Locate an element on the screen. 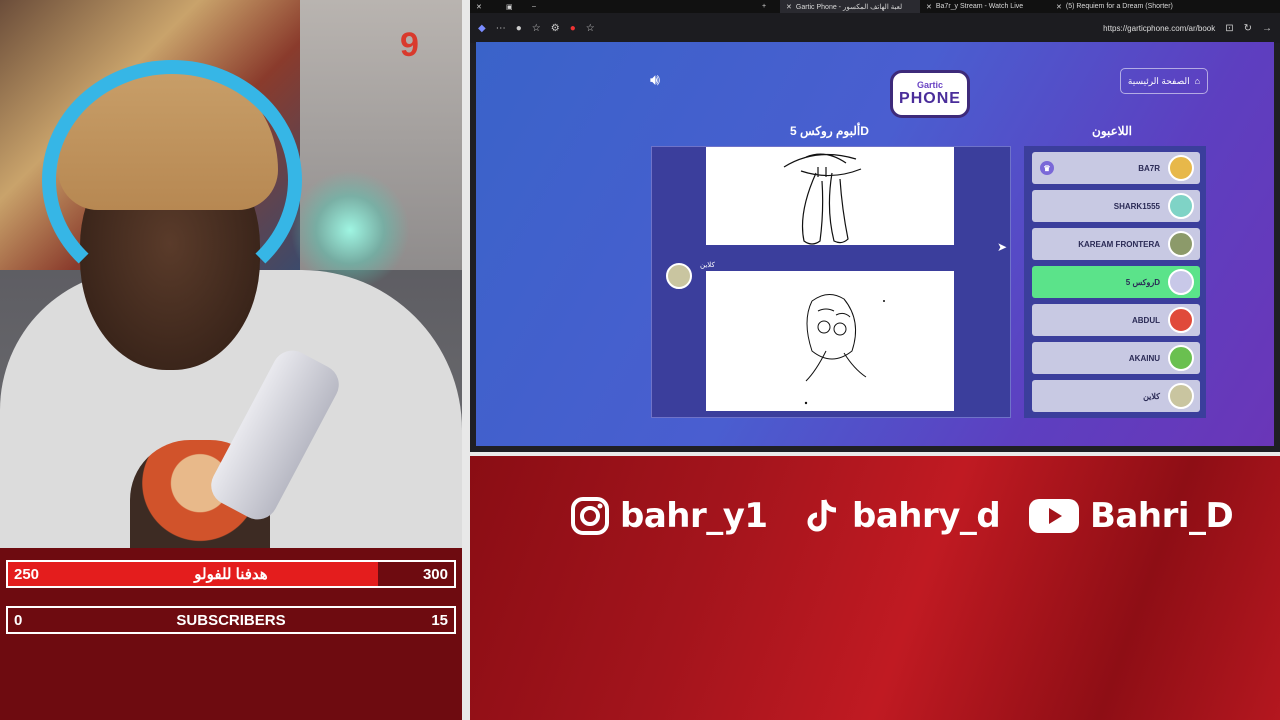 Image resolution: width=1280 pixels, height=720 pixels. instagram-handle: bahr_y1 is located at coordinates (669, 516).